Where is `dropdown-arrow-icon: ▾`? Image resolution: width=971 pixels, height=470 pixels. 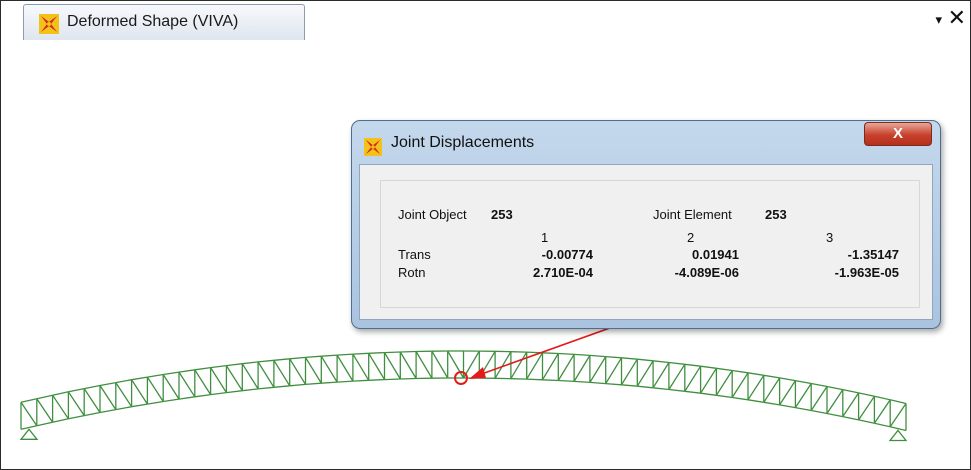
dropdown-arrow-icon: ▾ is located at coordinates (938, 20).